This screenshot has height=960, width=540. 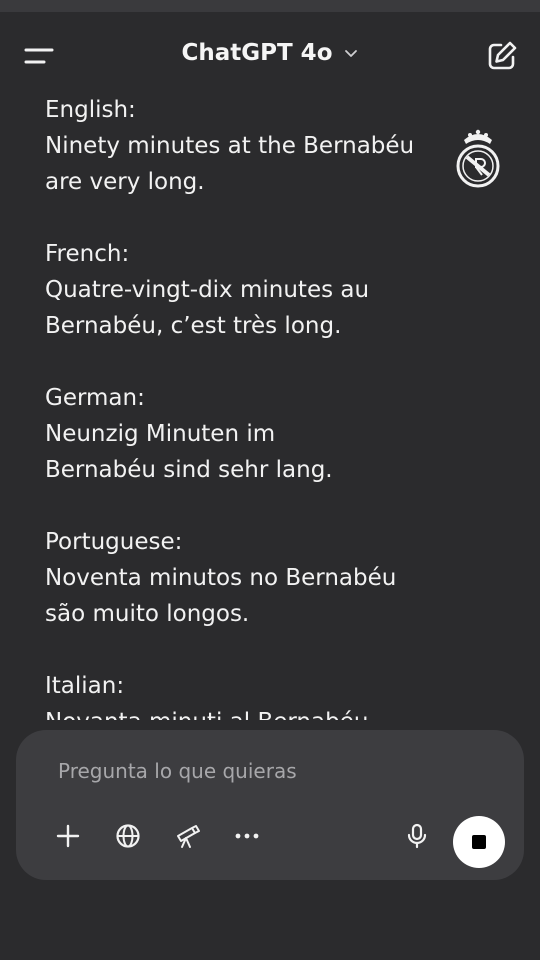 What do you see at coordinates (90, 110) in the screenshot?
I see `language-label: English:` at bounding box center [90, 110].